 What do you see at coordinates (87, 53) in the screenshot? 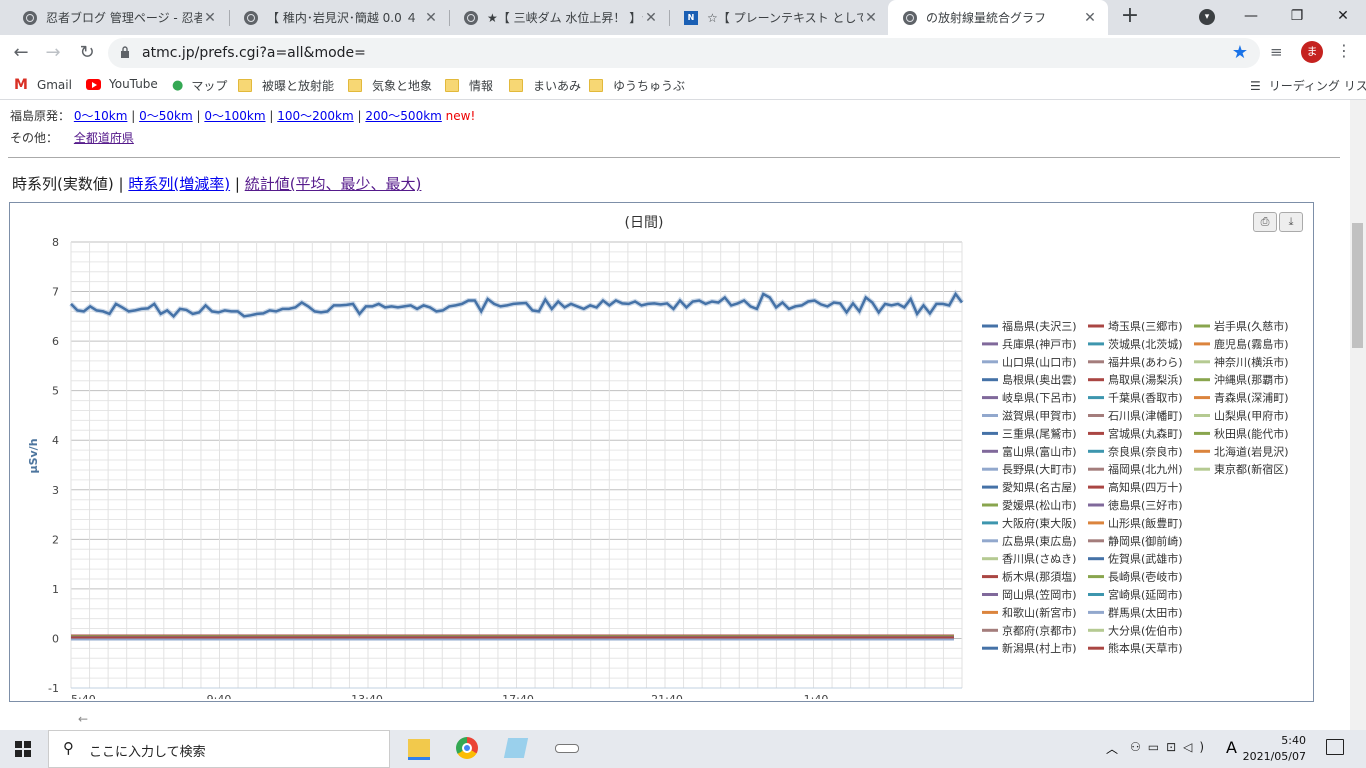
I see `reload-icon: ↻` at bounding box center [87, 53].